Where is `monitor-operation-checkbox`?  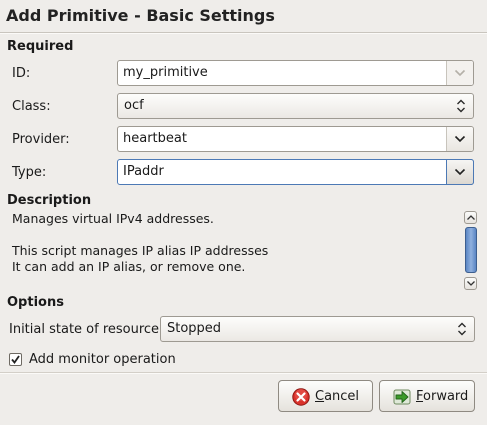
monitor-operation-checkbox is located at coordinates (15, 359).